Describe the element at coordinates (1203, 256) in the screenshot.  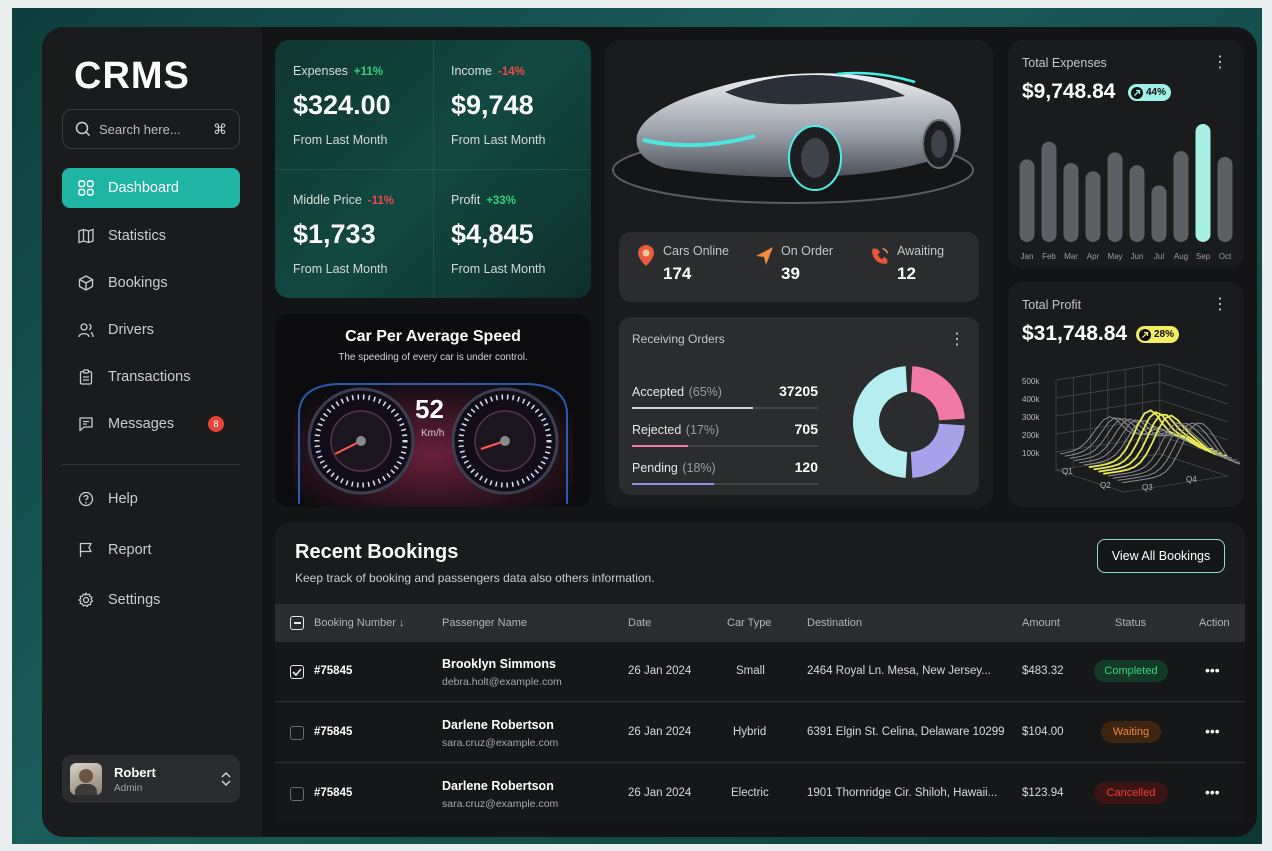
I see `x-tick-label: Sep` at that location.